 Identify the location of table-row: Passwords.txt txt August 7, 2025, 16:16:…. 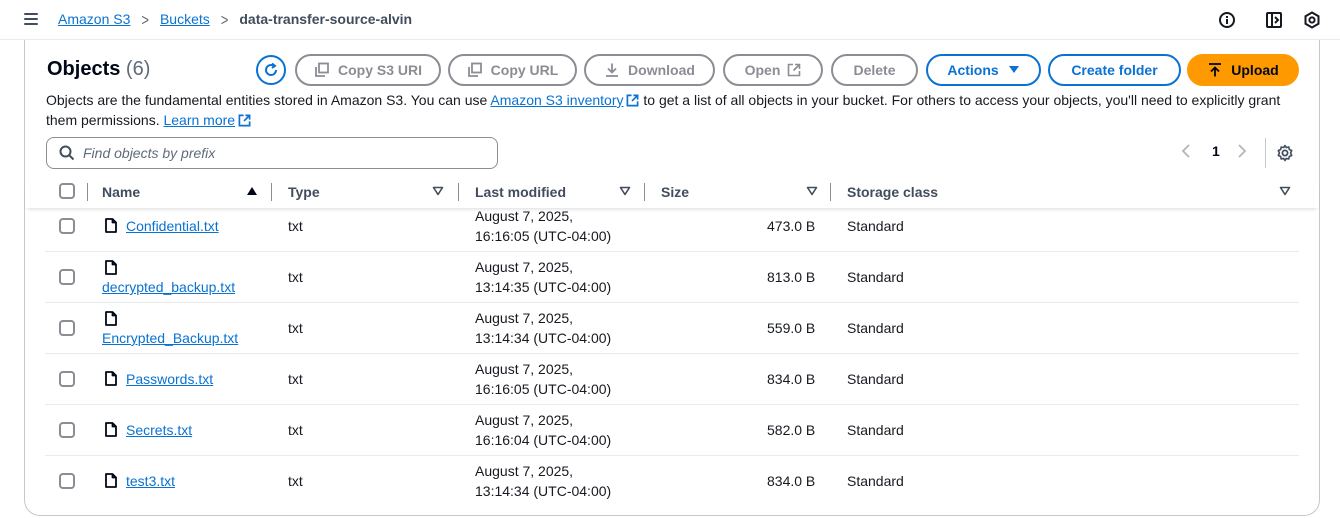
(672, 379).